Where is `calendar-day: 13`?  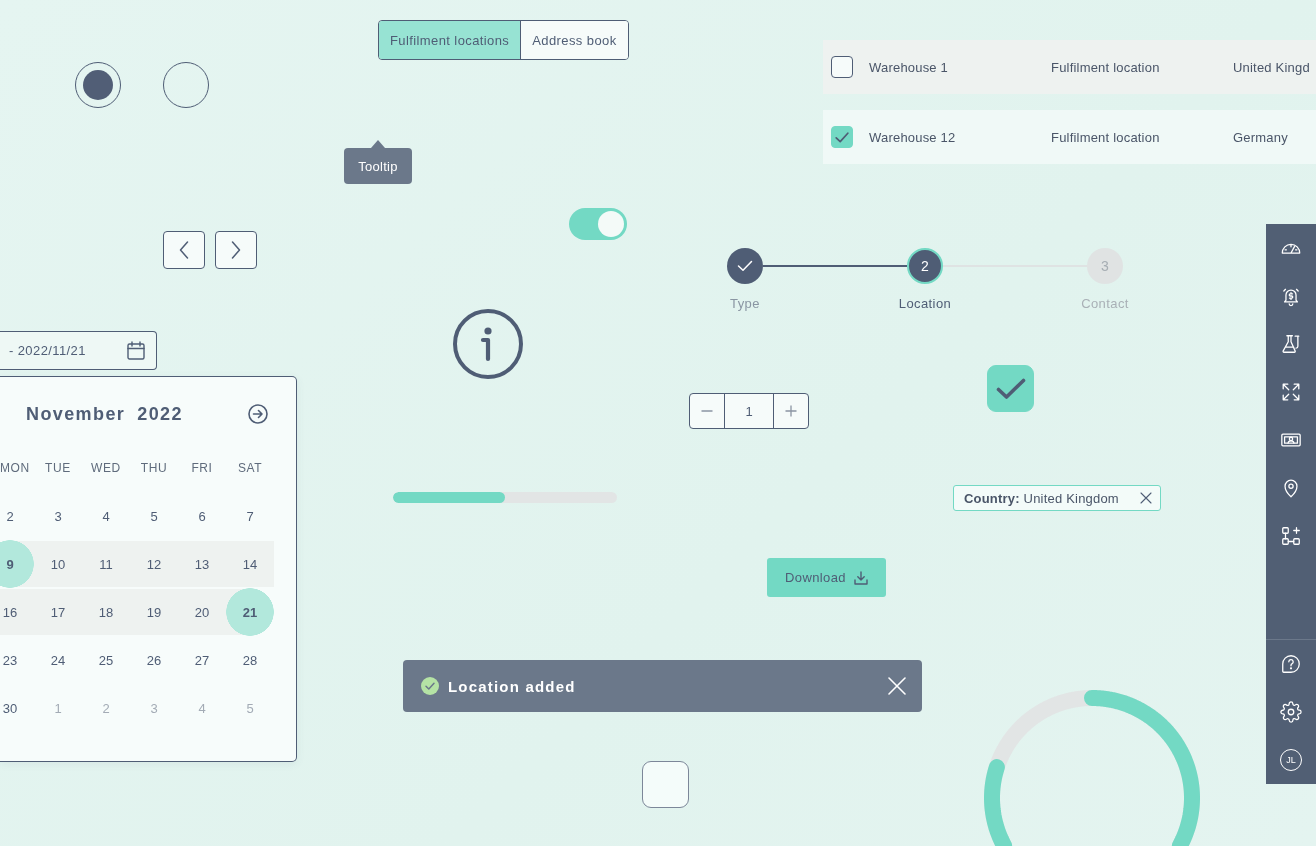
calendar-day: 13 is located at coordinates (202, 564).